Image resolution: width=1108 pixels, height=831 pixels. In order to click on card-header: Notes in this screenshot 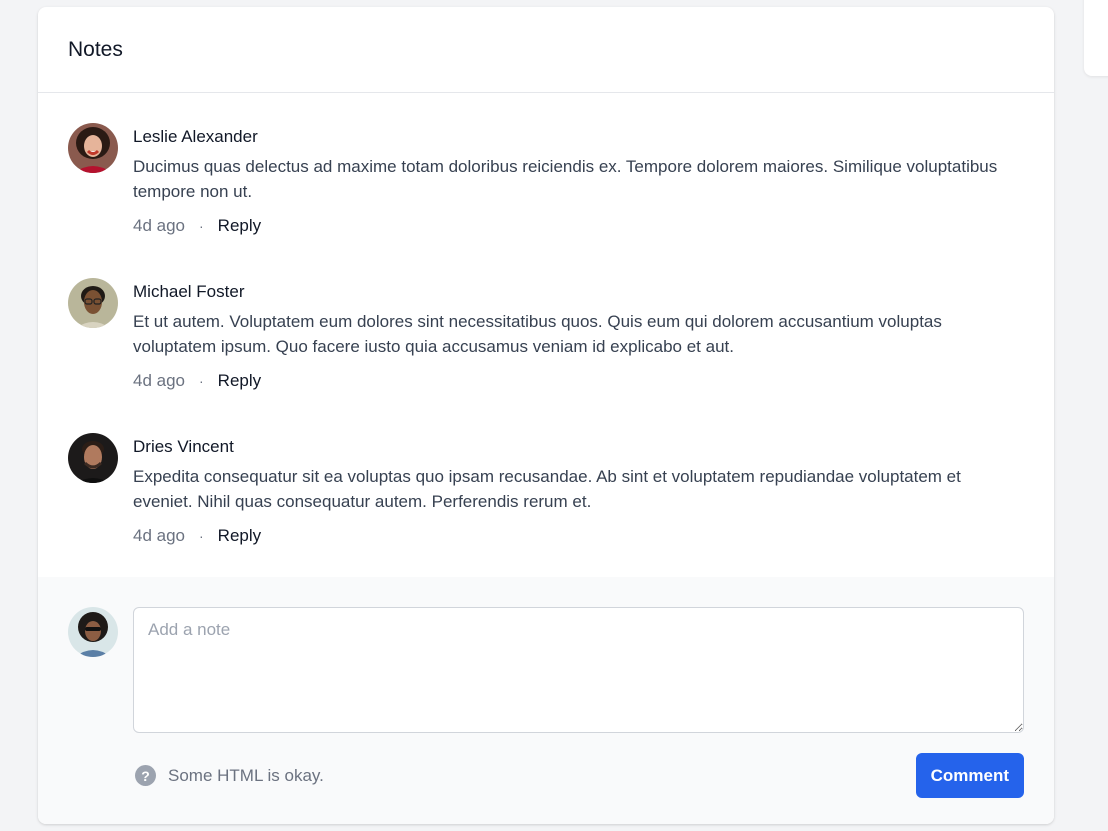, I will do `click(546, 50)`.